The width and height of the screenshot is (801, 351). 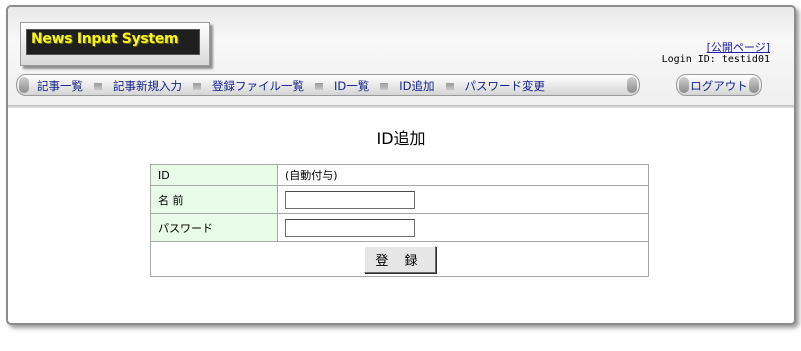 What do you see at coordinates (401, 138) in the screenshot?
I see `page-title: ID追加` at bounding box center [401, 138].